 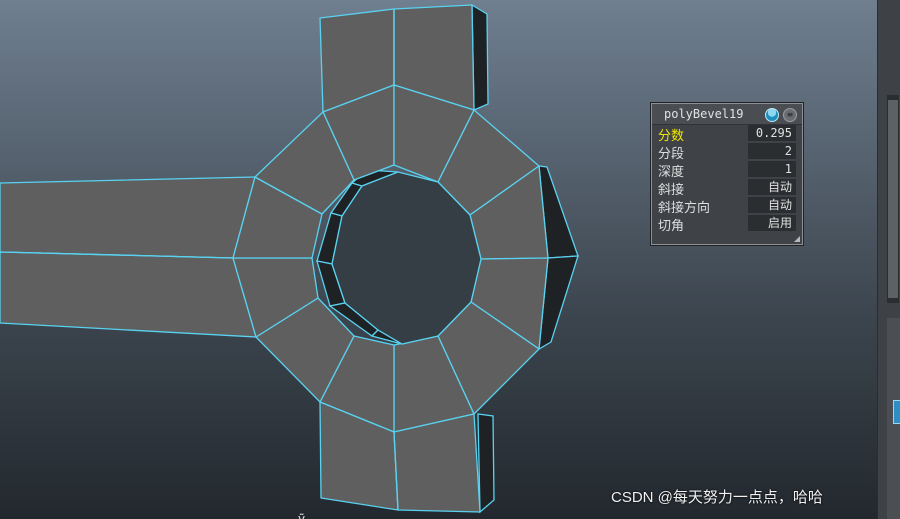 I want to click on attr-value-field: 2, so click(x=772, y=151).